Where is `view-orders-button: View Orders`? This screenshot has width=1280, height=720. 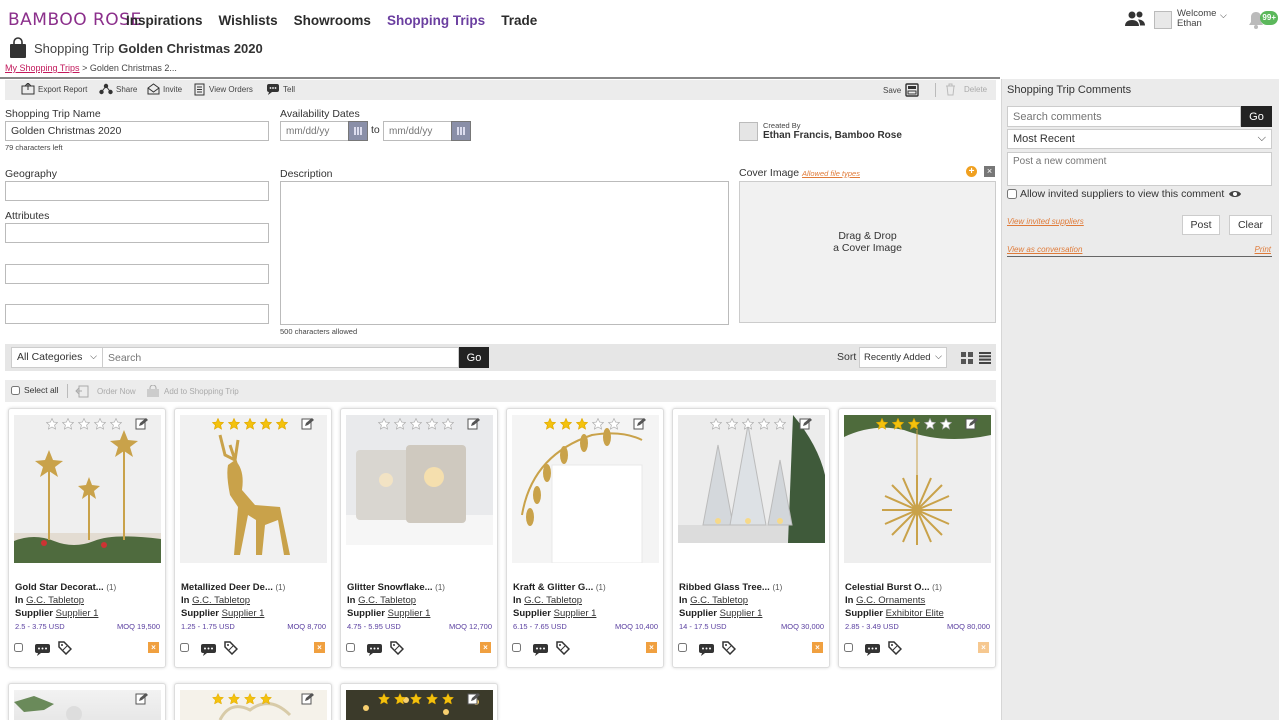
view-orders-button: View Orders is located at coordinates (223, 89).